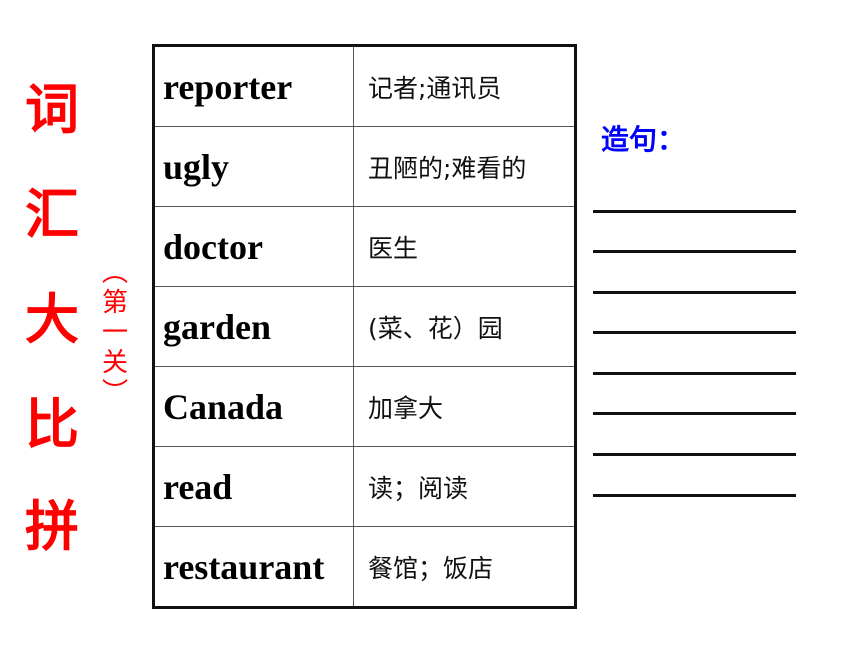  I want to click on word-cell: restaurant, so click(253, 567).